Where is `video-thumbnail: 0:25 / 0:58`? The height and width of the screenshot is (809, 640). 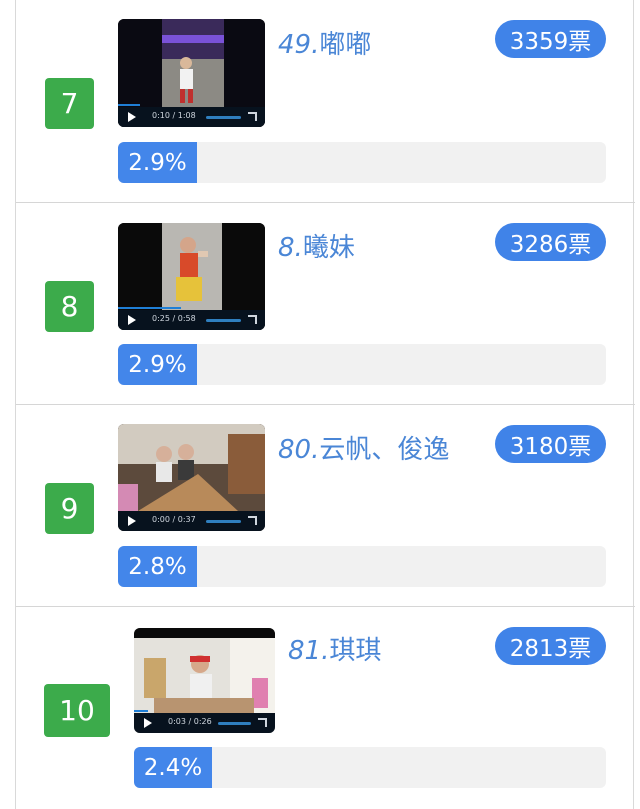 video-thumbnail: 0:25 / 0:58 is located at coordinates (191, 276).